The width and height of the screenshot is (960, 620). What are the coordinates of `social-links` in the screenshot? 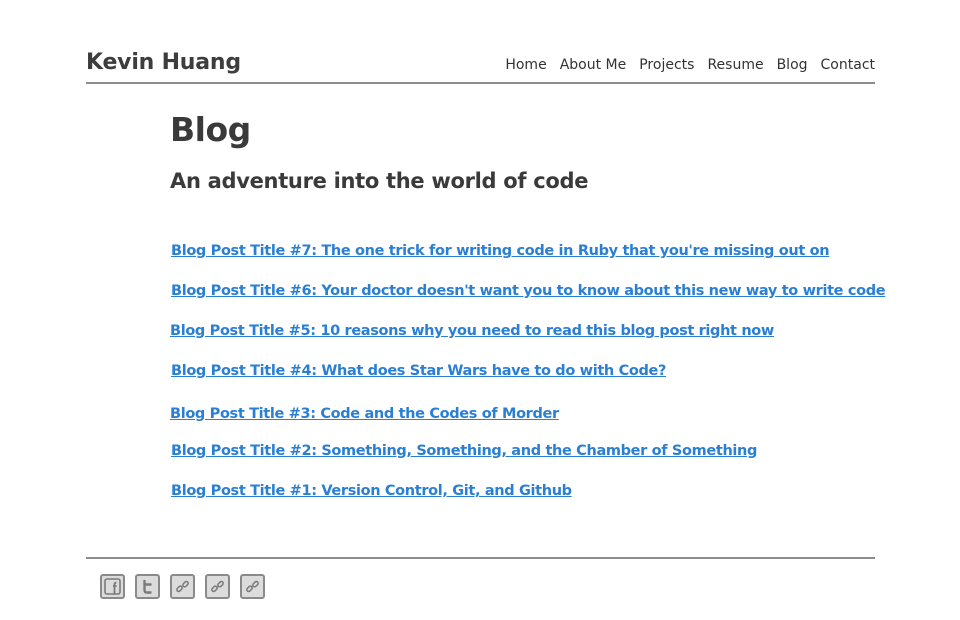 It's located at (187, 586).